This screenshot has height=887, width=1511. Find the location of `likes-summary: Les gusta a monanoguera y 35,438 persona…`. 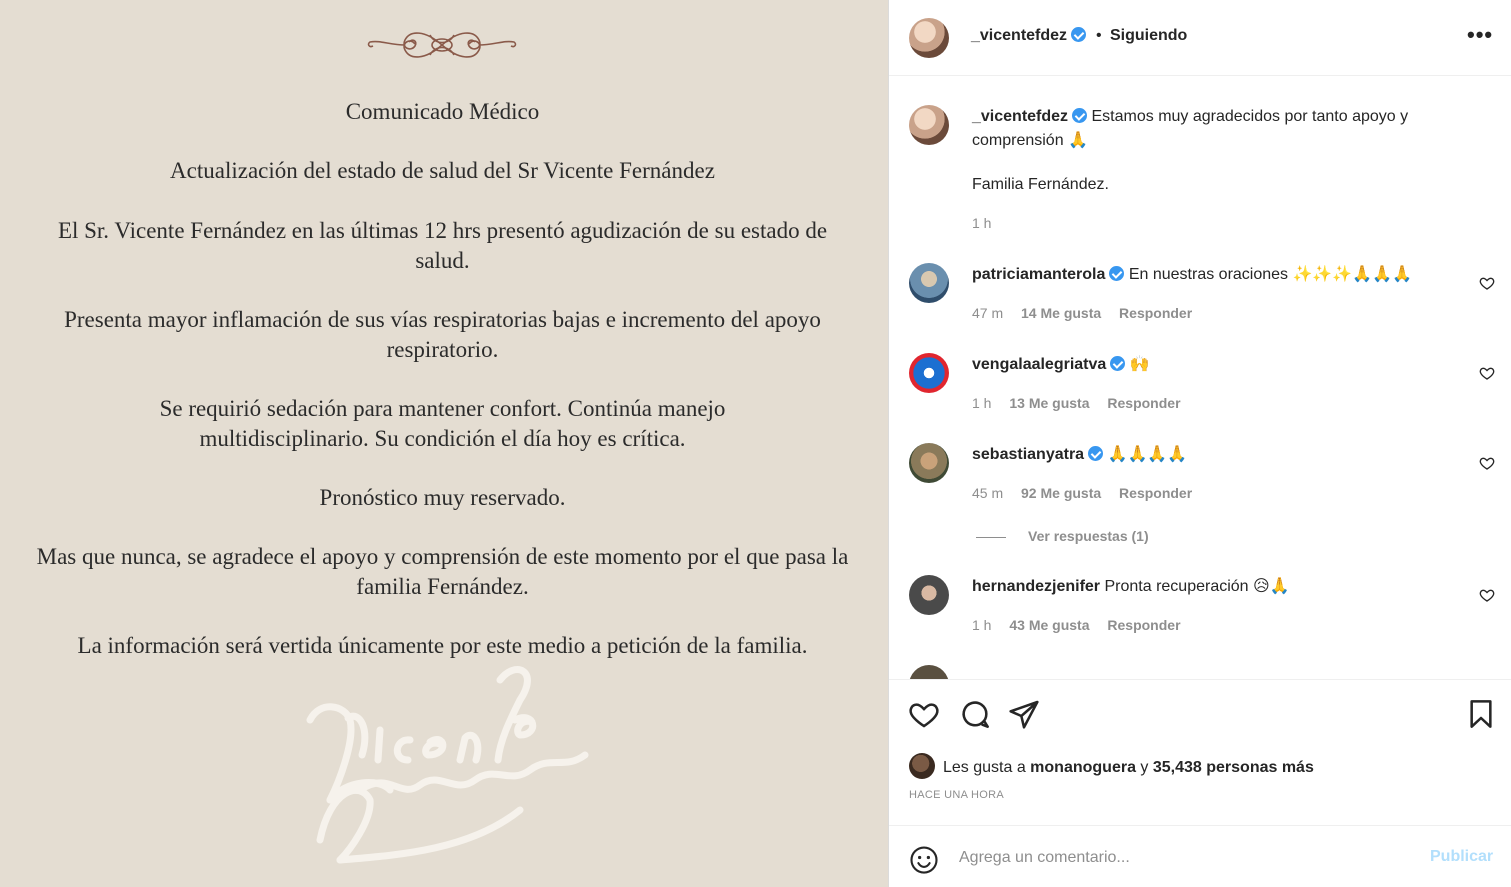

likes-summary: Les gusta a monanoguera y 35,438 persona… is located at coordinates (1111, 766).